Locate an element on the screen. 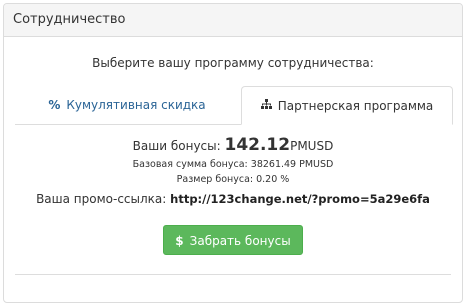 Image resolution: width=468 pixels, height=308 pixels. bonus-line: Ваши бонусы: 142.12PMUSD is located at coordinates (233, 145).